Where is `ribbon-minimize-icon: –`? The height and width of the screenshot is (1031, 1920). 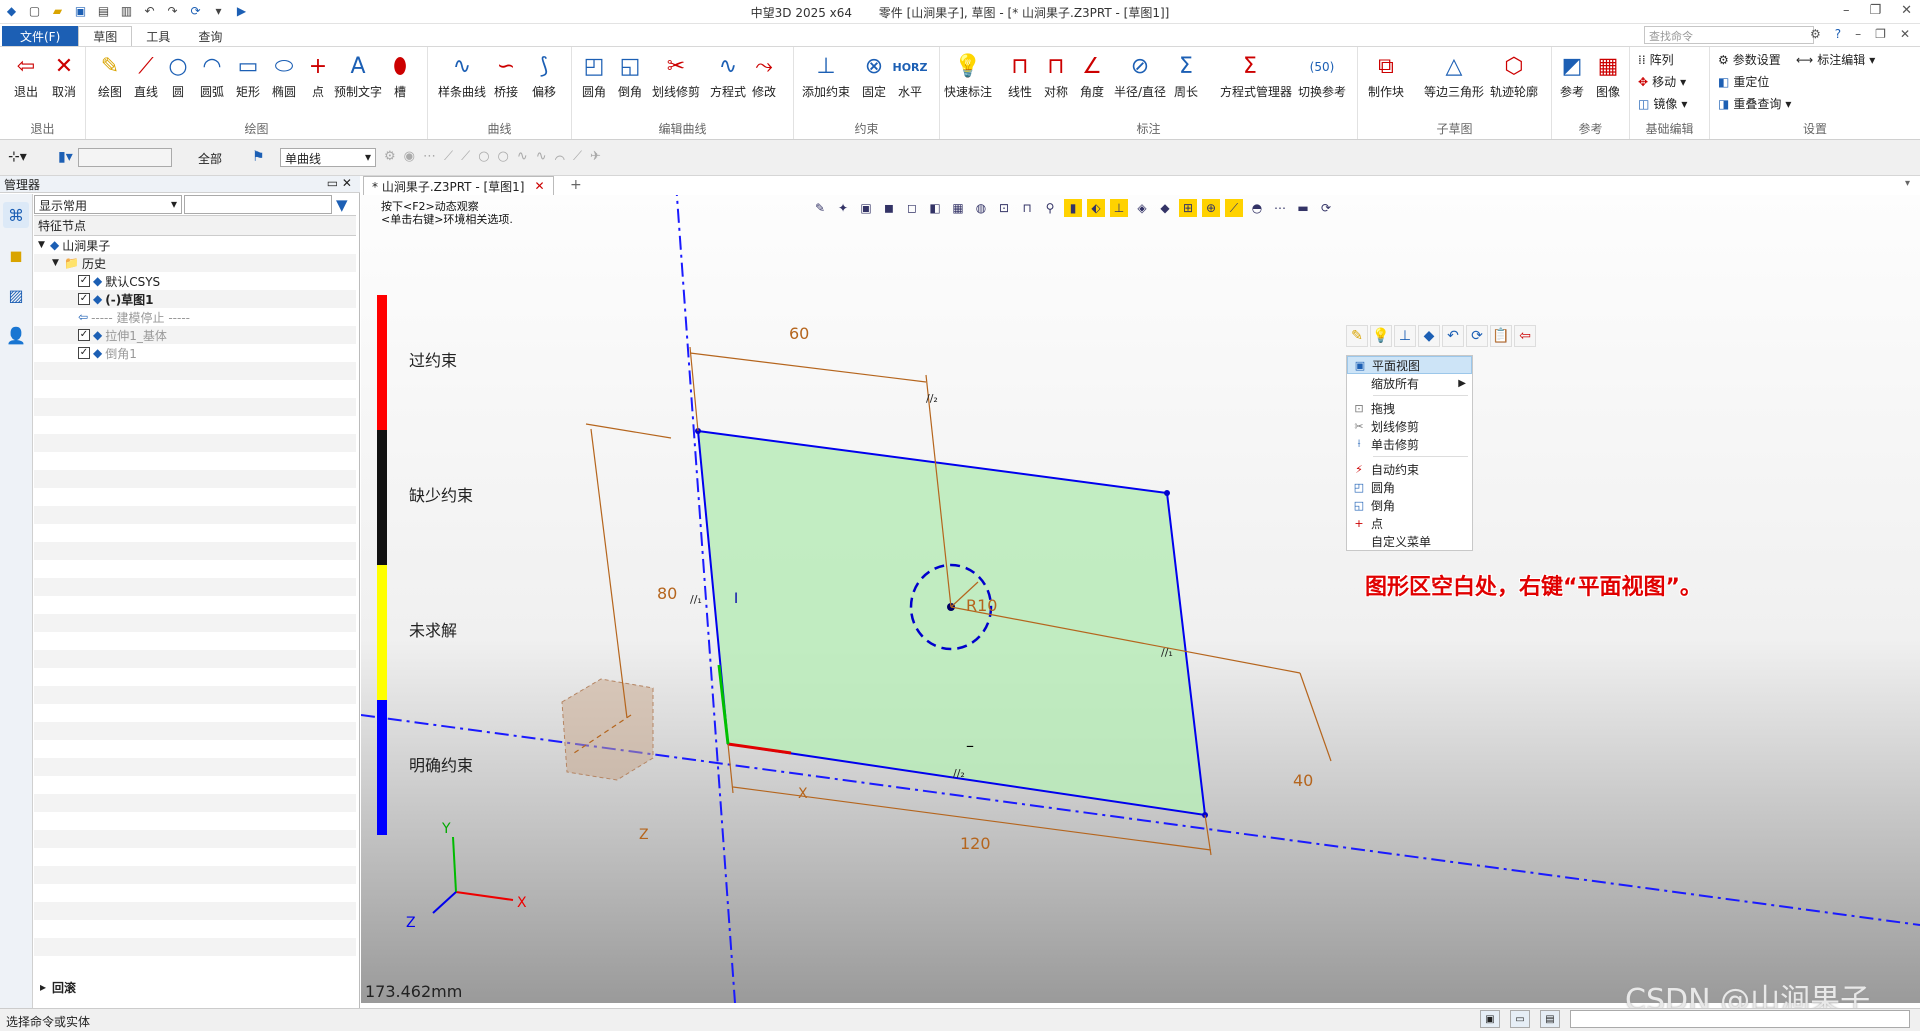 ribbon-minimize-icon: – is located at coordinates (1858, 34).